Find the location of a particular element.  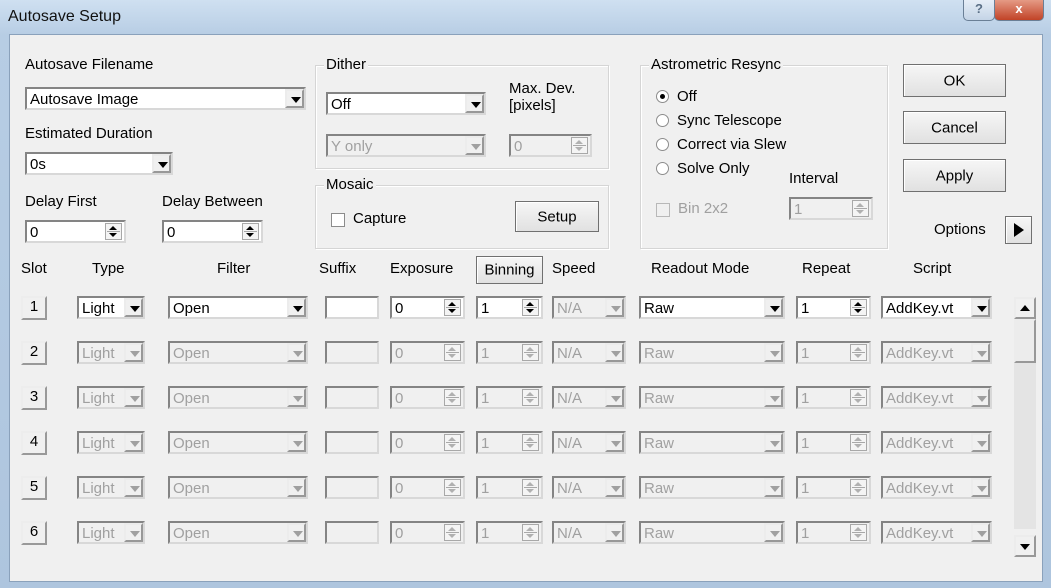

solve-only-radio is located at coordinates (662, 168).